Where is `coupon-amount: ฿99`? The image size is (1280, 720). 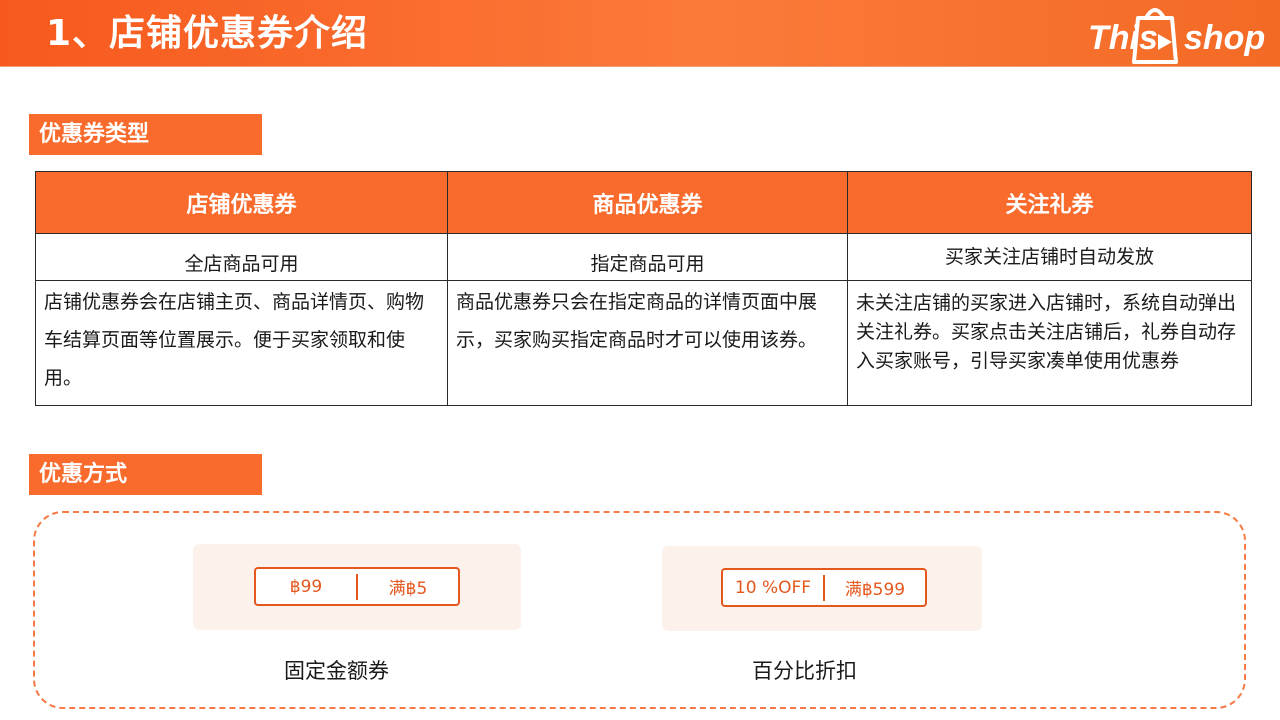 coupon-amount: ฿99 is located at coordinates (306, 586).